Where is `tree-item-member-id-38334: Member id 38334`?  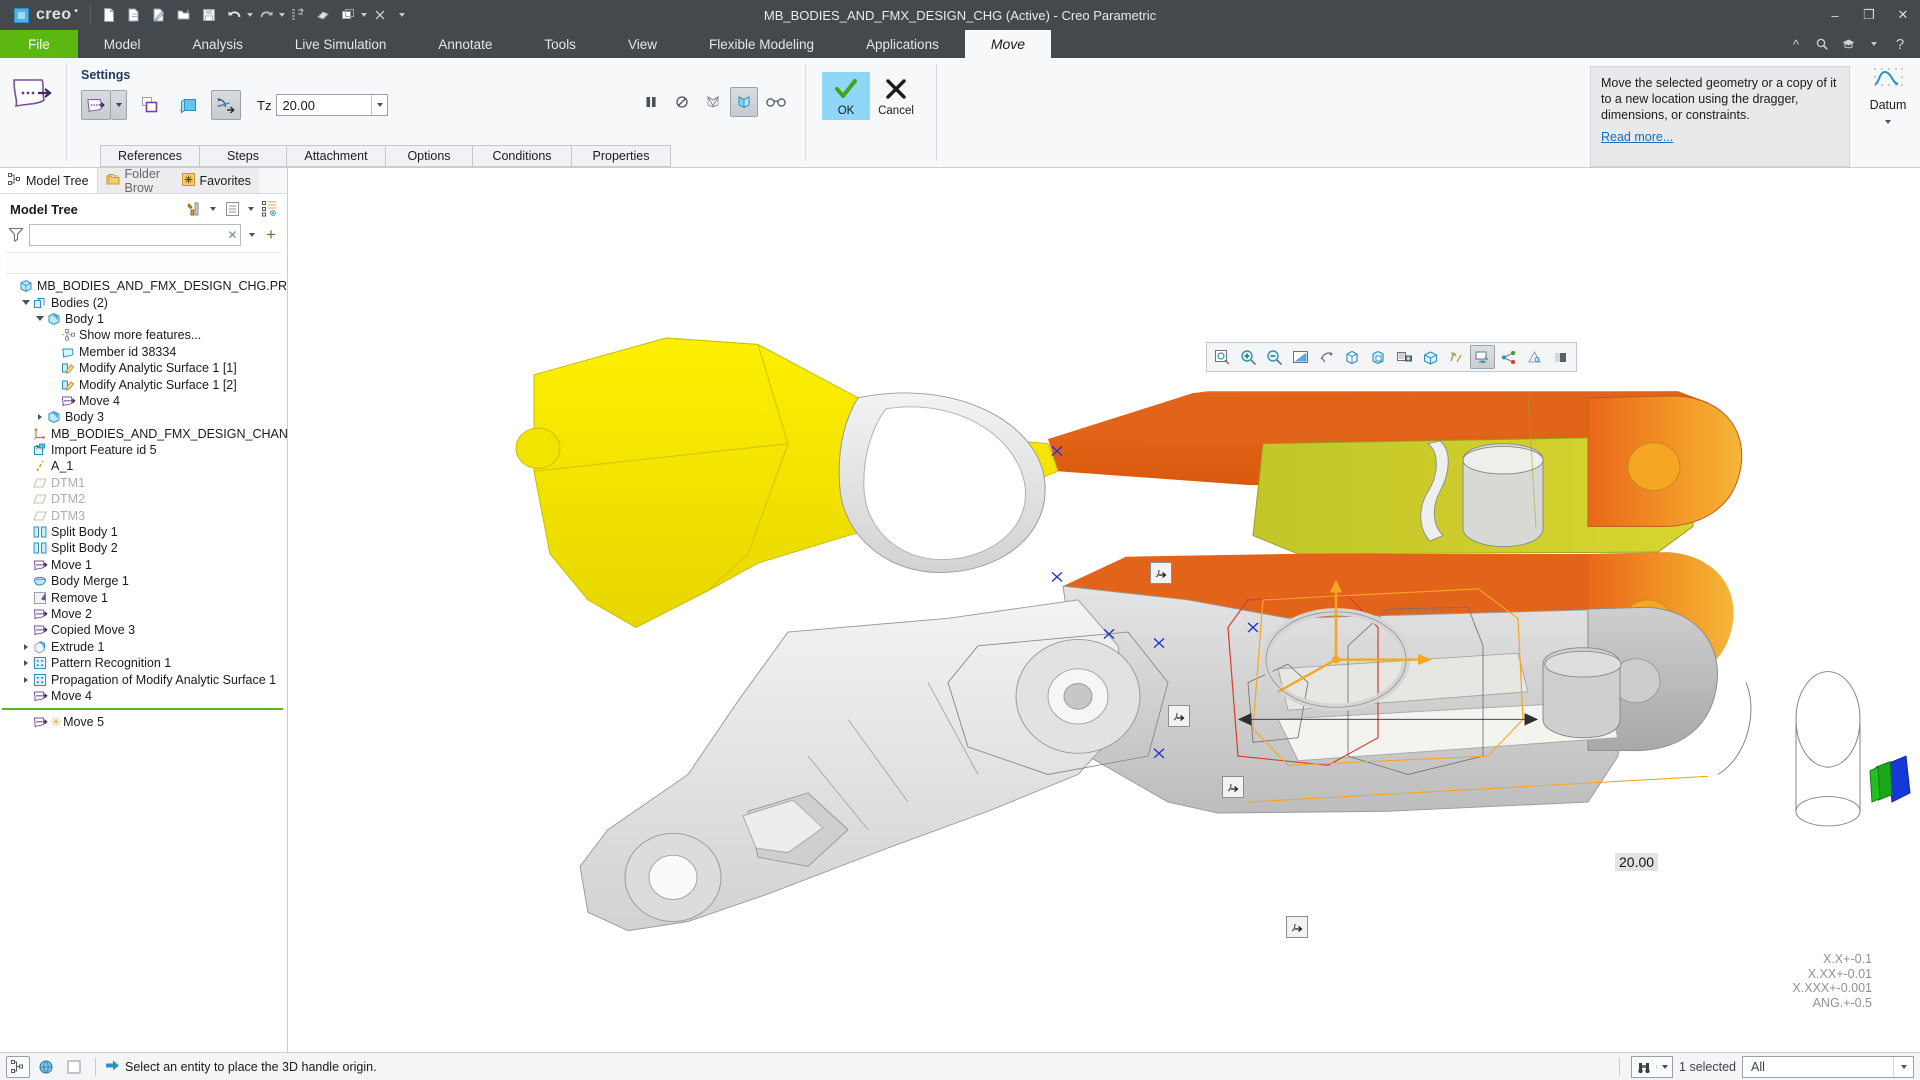
tree-item-member-id-38334: Member id 38334 is located at coordinates (143, 352).